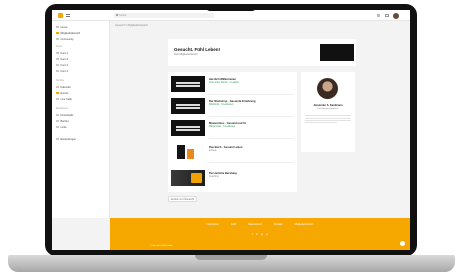 The image size is (463, 280). I want to click on download-icon, so click(57, 115).